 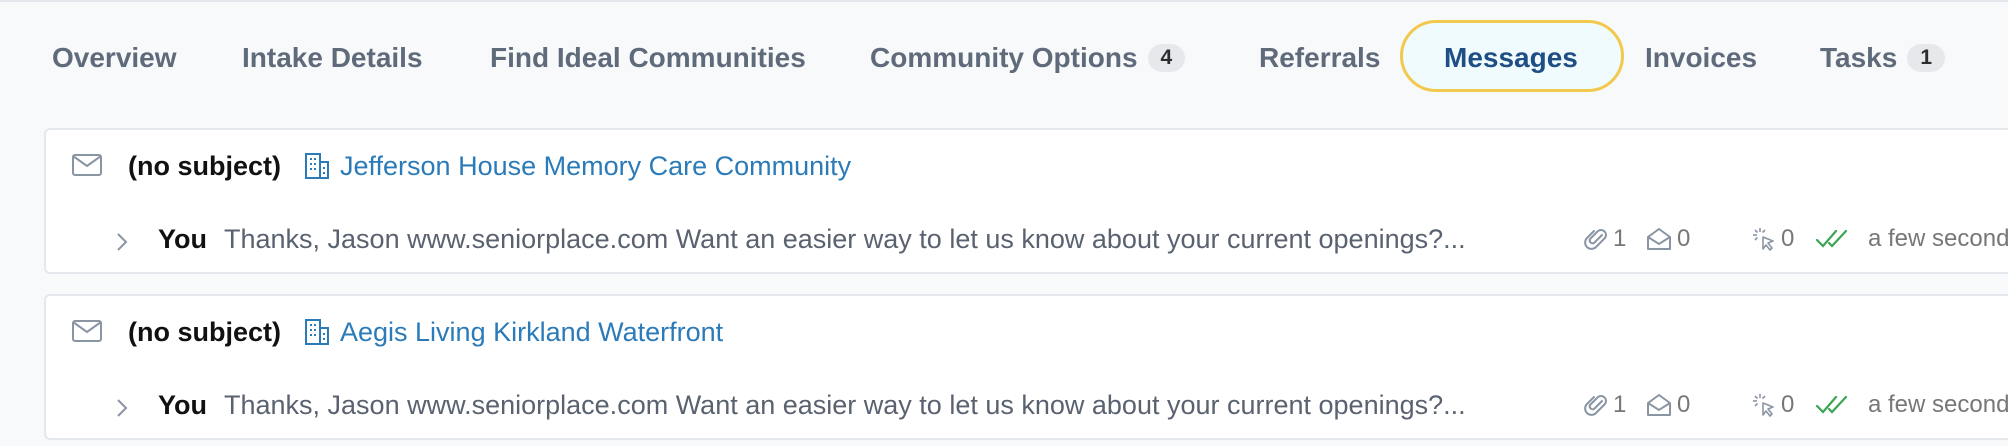 I want to click on tab-messages: Messages, so click(x=1512, y=58).